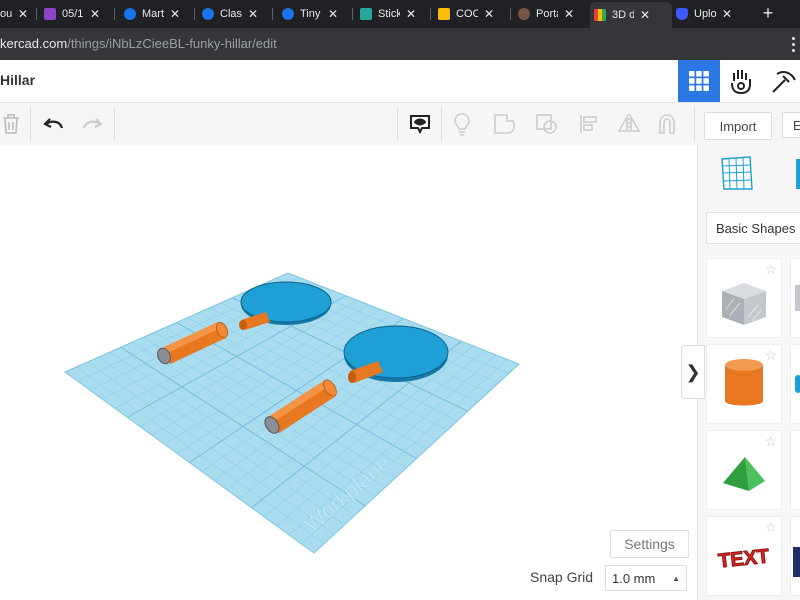 The width and height of the screenshot is (800, 600). I want to click on snap-grid-value: 1.0 mm, so click(634, 578).